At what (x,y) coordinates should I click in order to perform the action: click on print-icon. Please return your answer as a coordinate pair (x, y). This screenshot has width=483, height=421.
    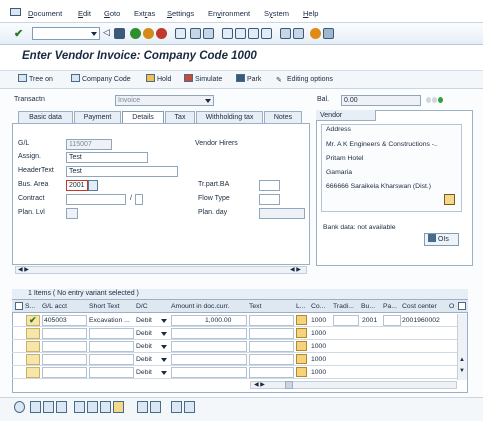
    Looking at the image, I should click on (180, 33).